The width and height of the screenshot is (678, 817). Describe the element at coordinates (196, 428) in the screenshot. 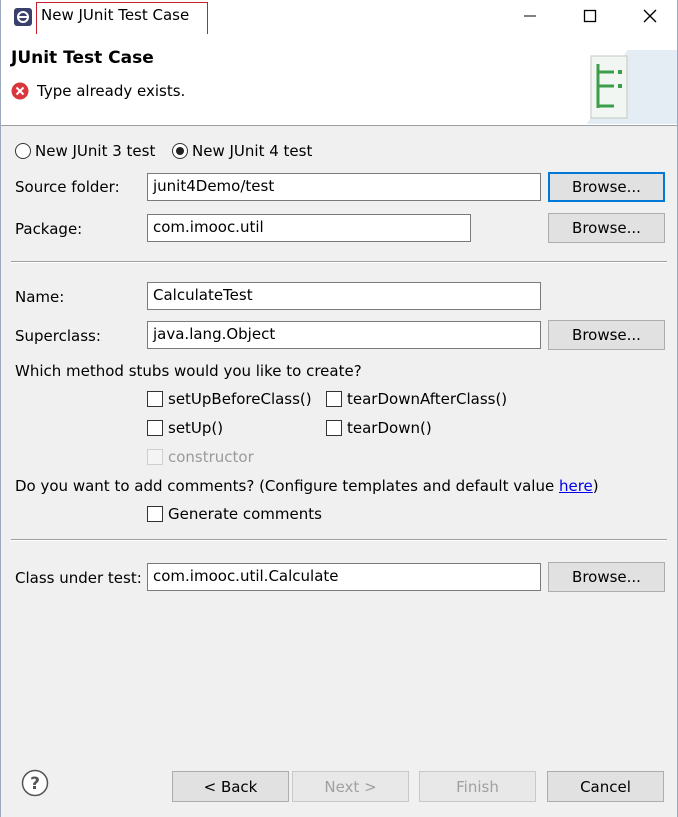

I see `checkbox-setup-label: setUp()` at that location.